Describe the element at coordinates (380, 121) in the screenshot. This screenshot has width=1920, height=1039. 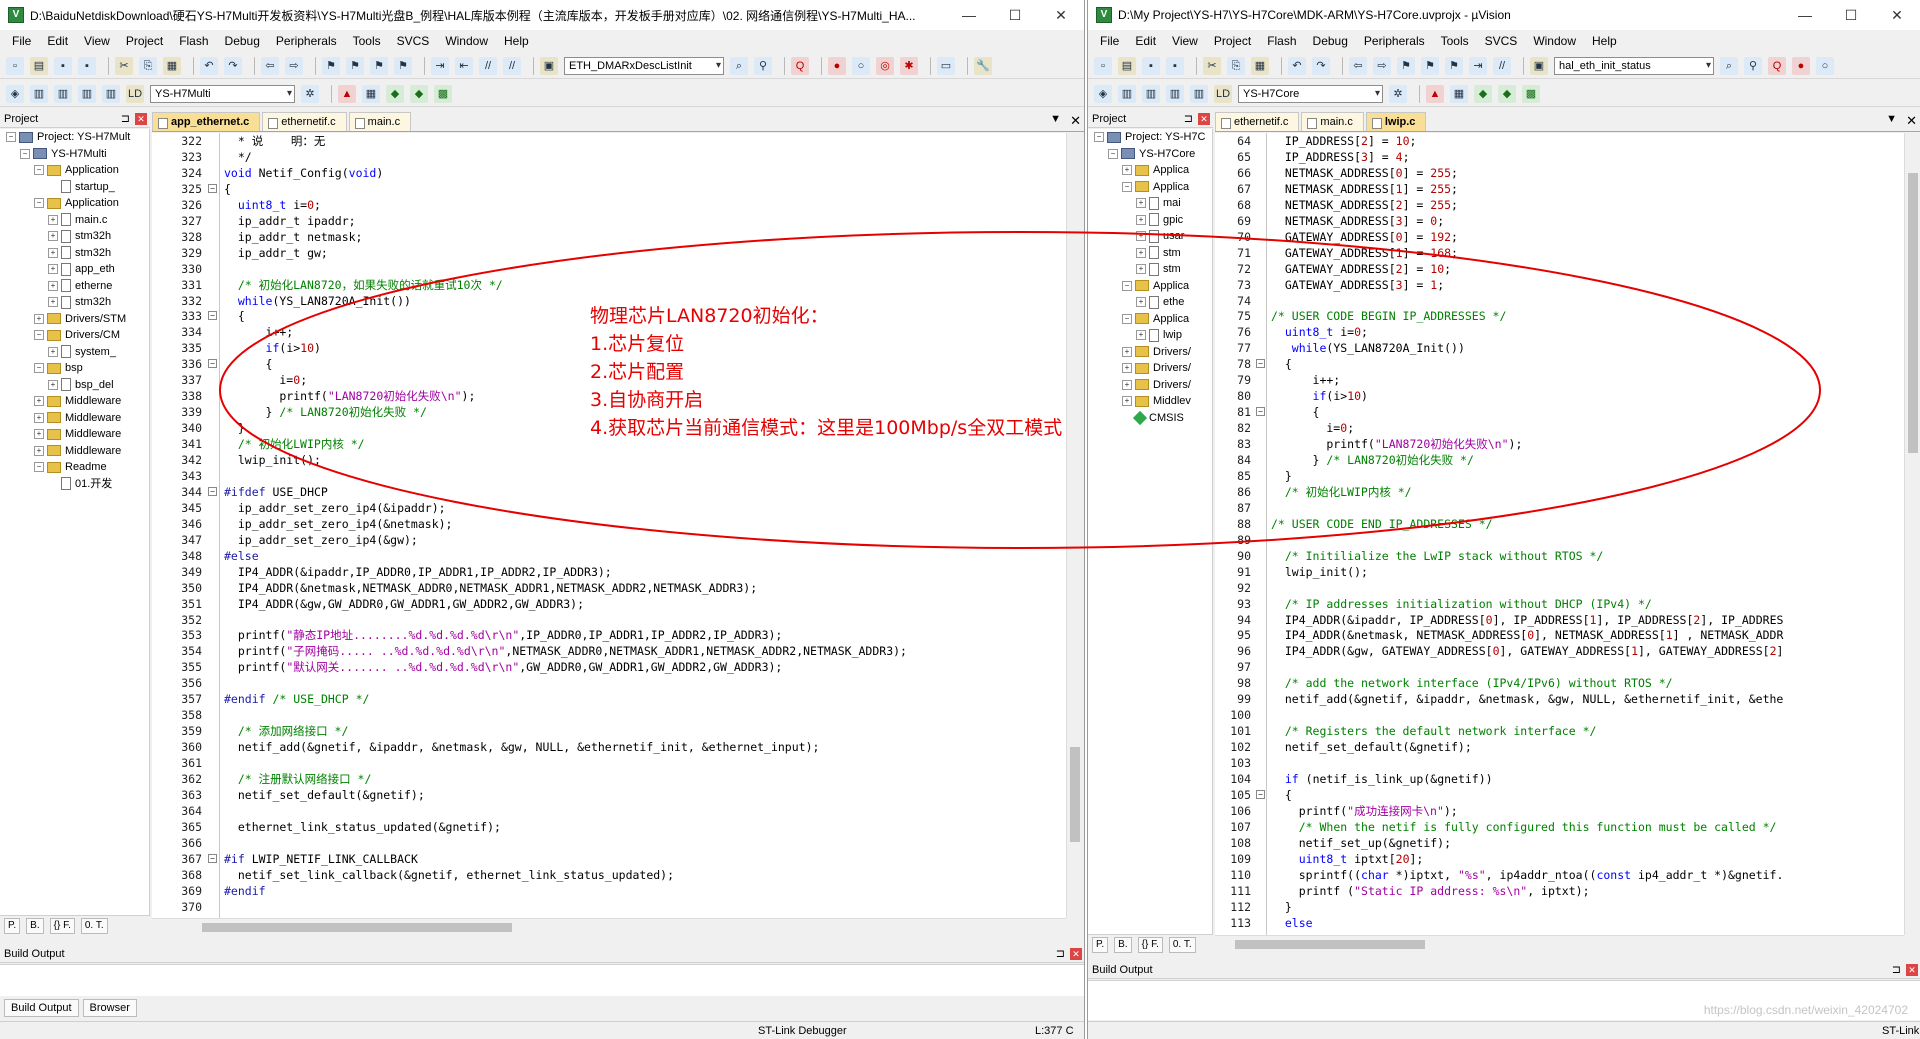
I see `editor-tab: main.c` at that location.